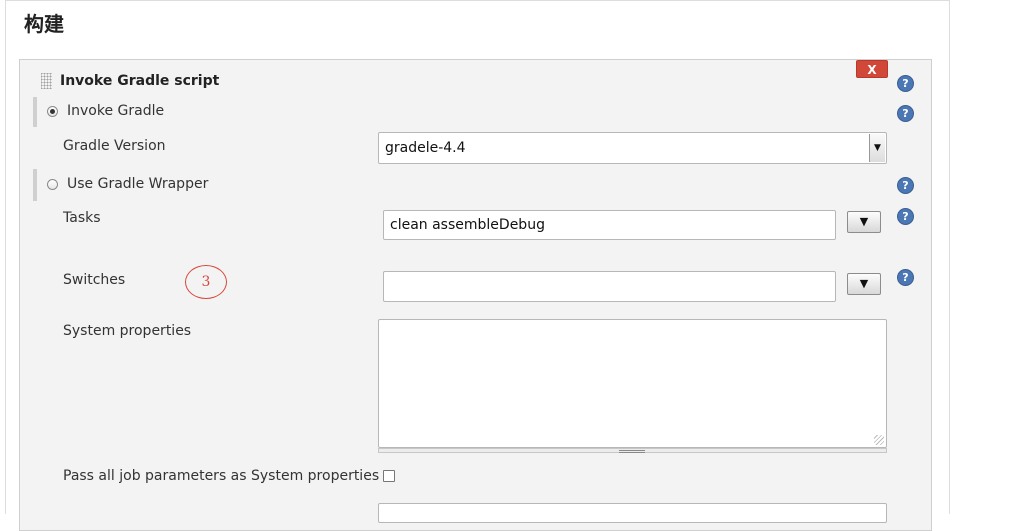 Image resolution: width=1013 pixels, height=531 pixels. Describe the element at coordinates (609, 225) in the screenshot. I see `tasks-input: clean assembleDebug` at that location.